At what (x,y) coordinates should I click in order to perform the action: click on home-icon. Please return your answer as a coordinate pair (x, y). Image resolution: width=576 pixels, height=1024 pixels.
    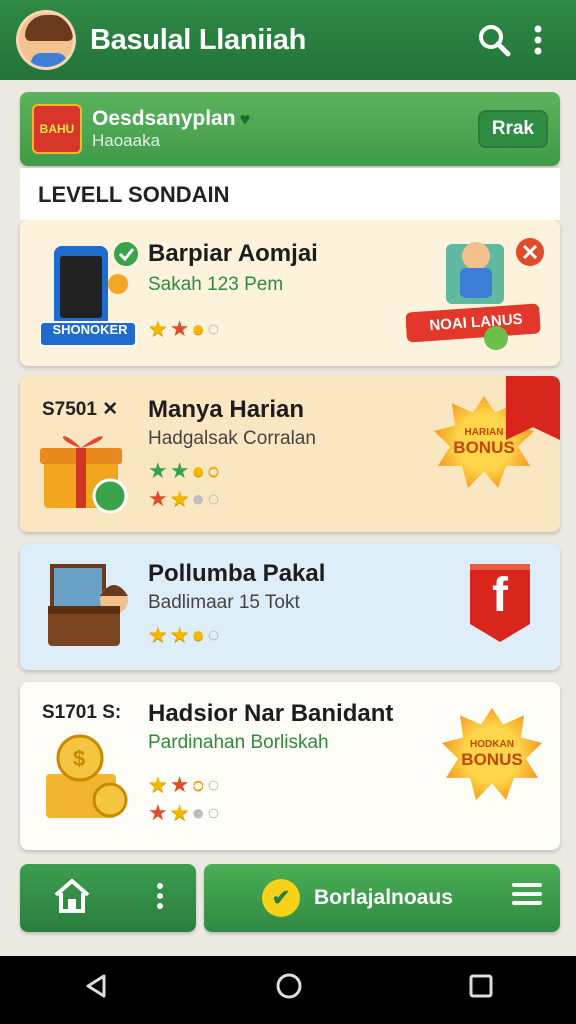
    Looking at the image, I should click on (72, 898).